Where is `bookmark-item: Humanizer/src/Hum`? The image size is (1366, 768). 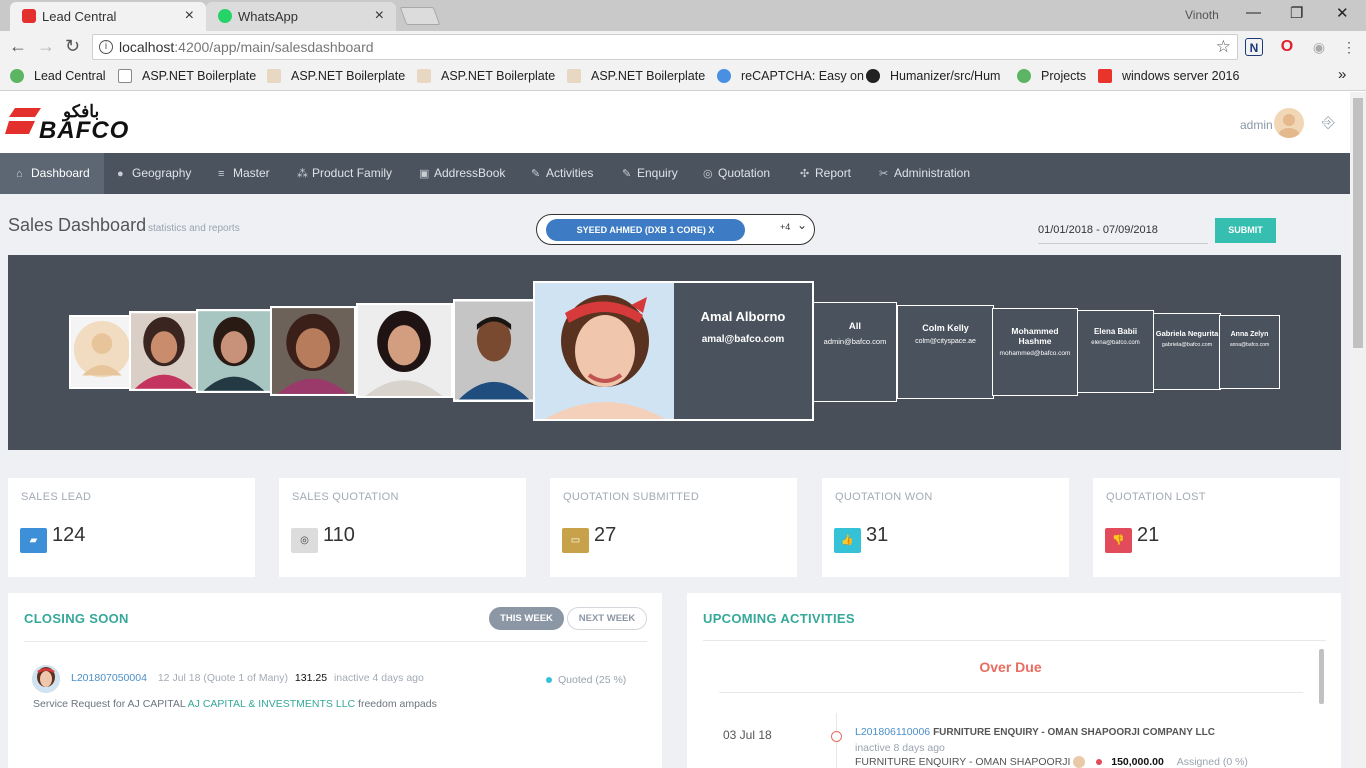
bookmark-item: Humanizer/src/Hum is located at coordinates (933, 76).